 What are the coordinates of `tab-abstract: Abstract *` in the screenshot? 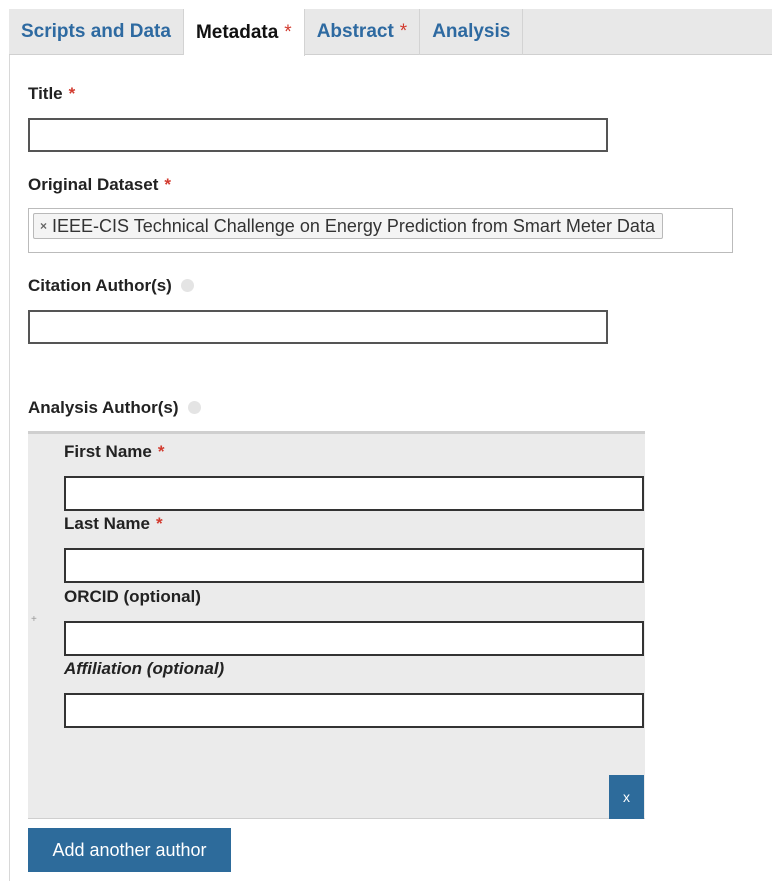 It's located at (363, 32).